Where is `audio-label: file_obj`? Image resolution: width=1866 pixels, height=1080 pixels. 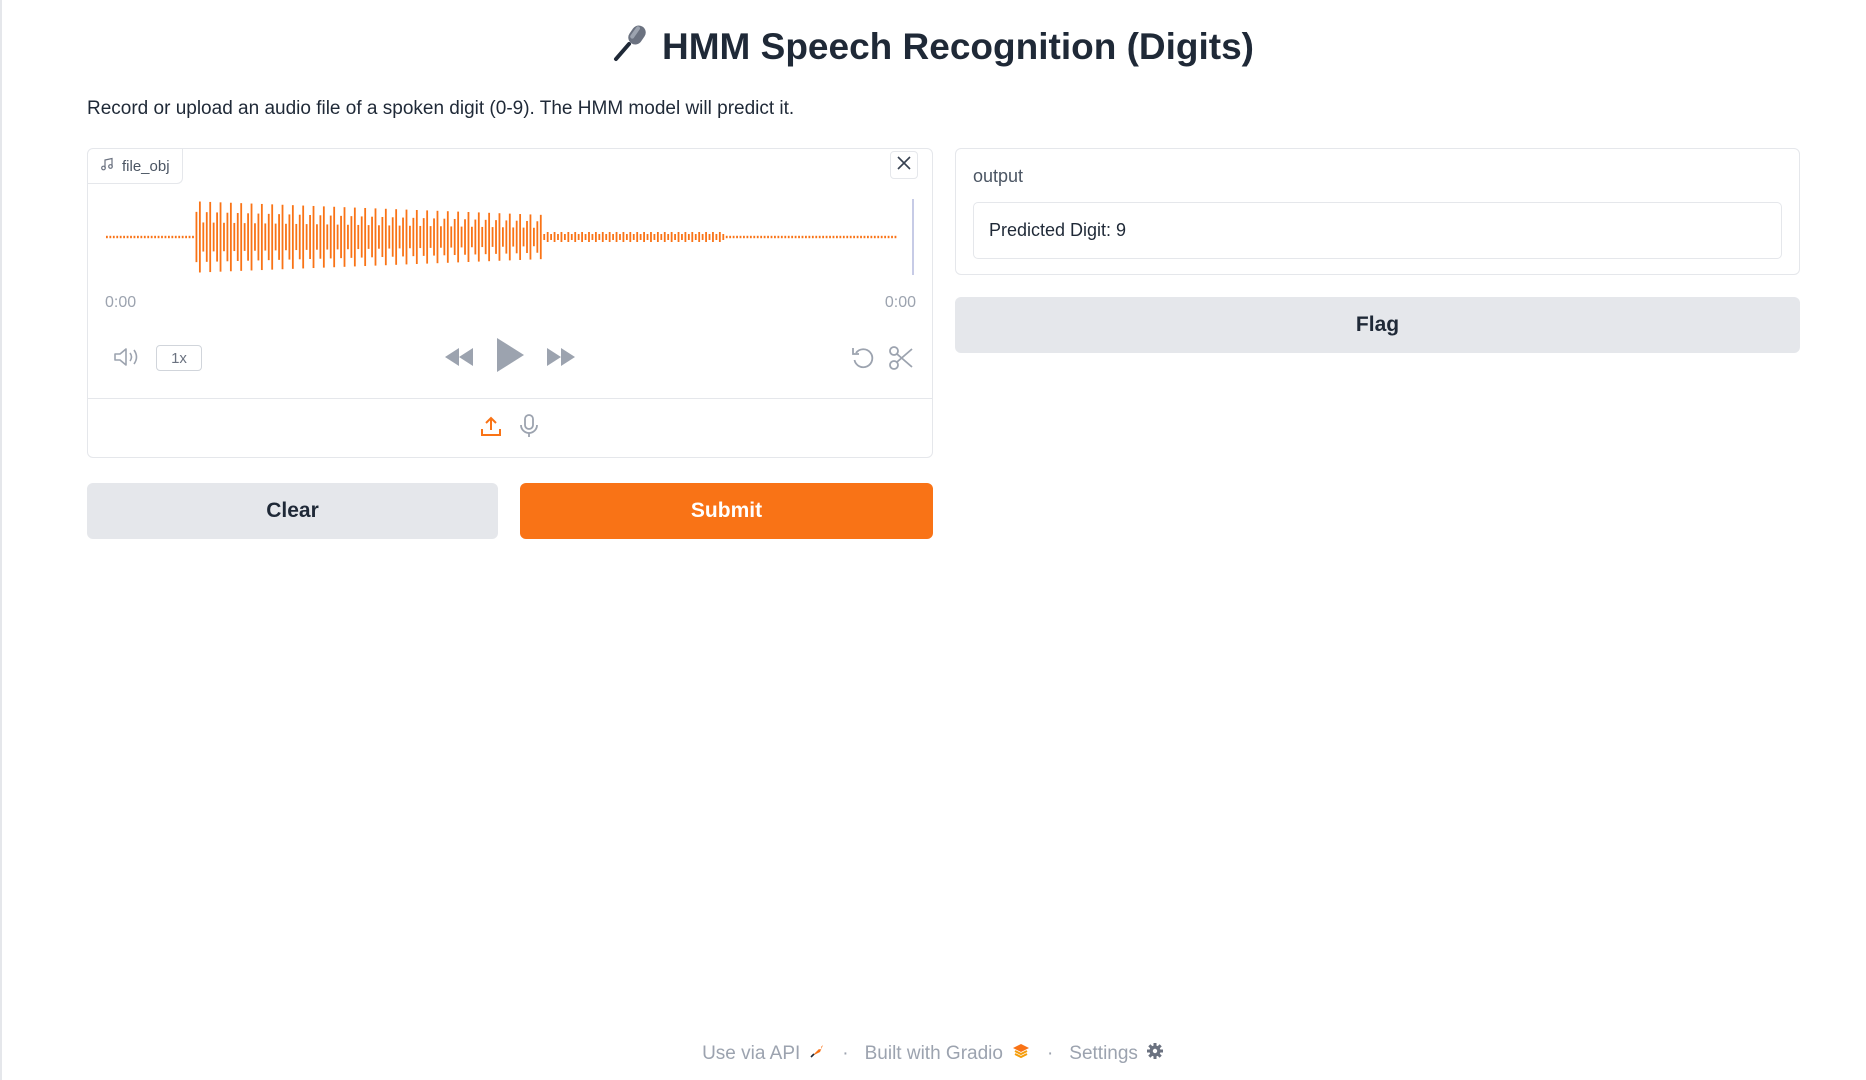
audio-label: file_obj is located at coordinates (135, 166).